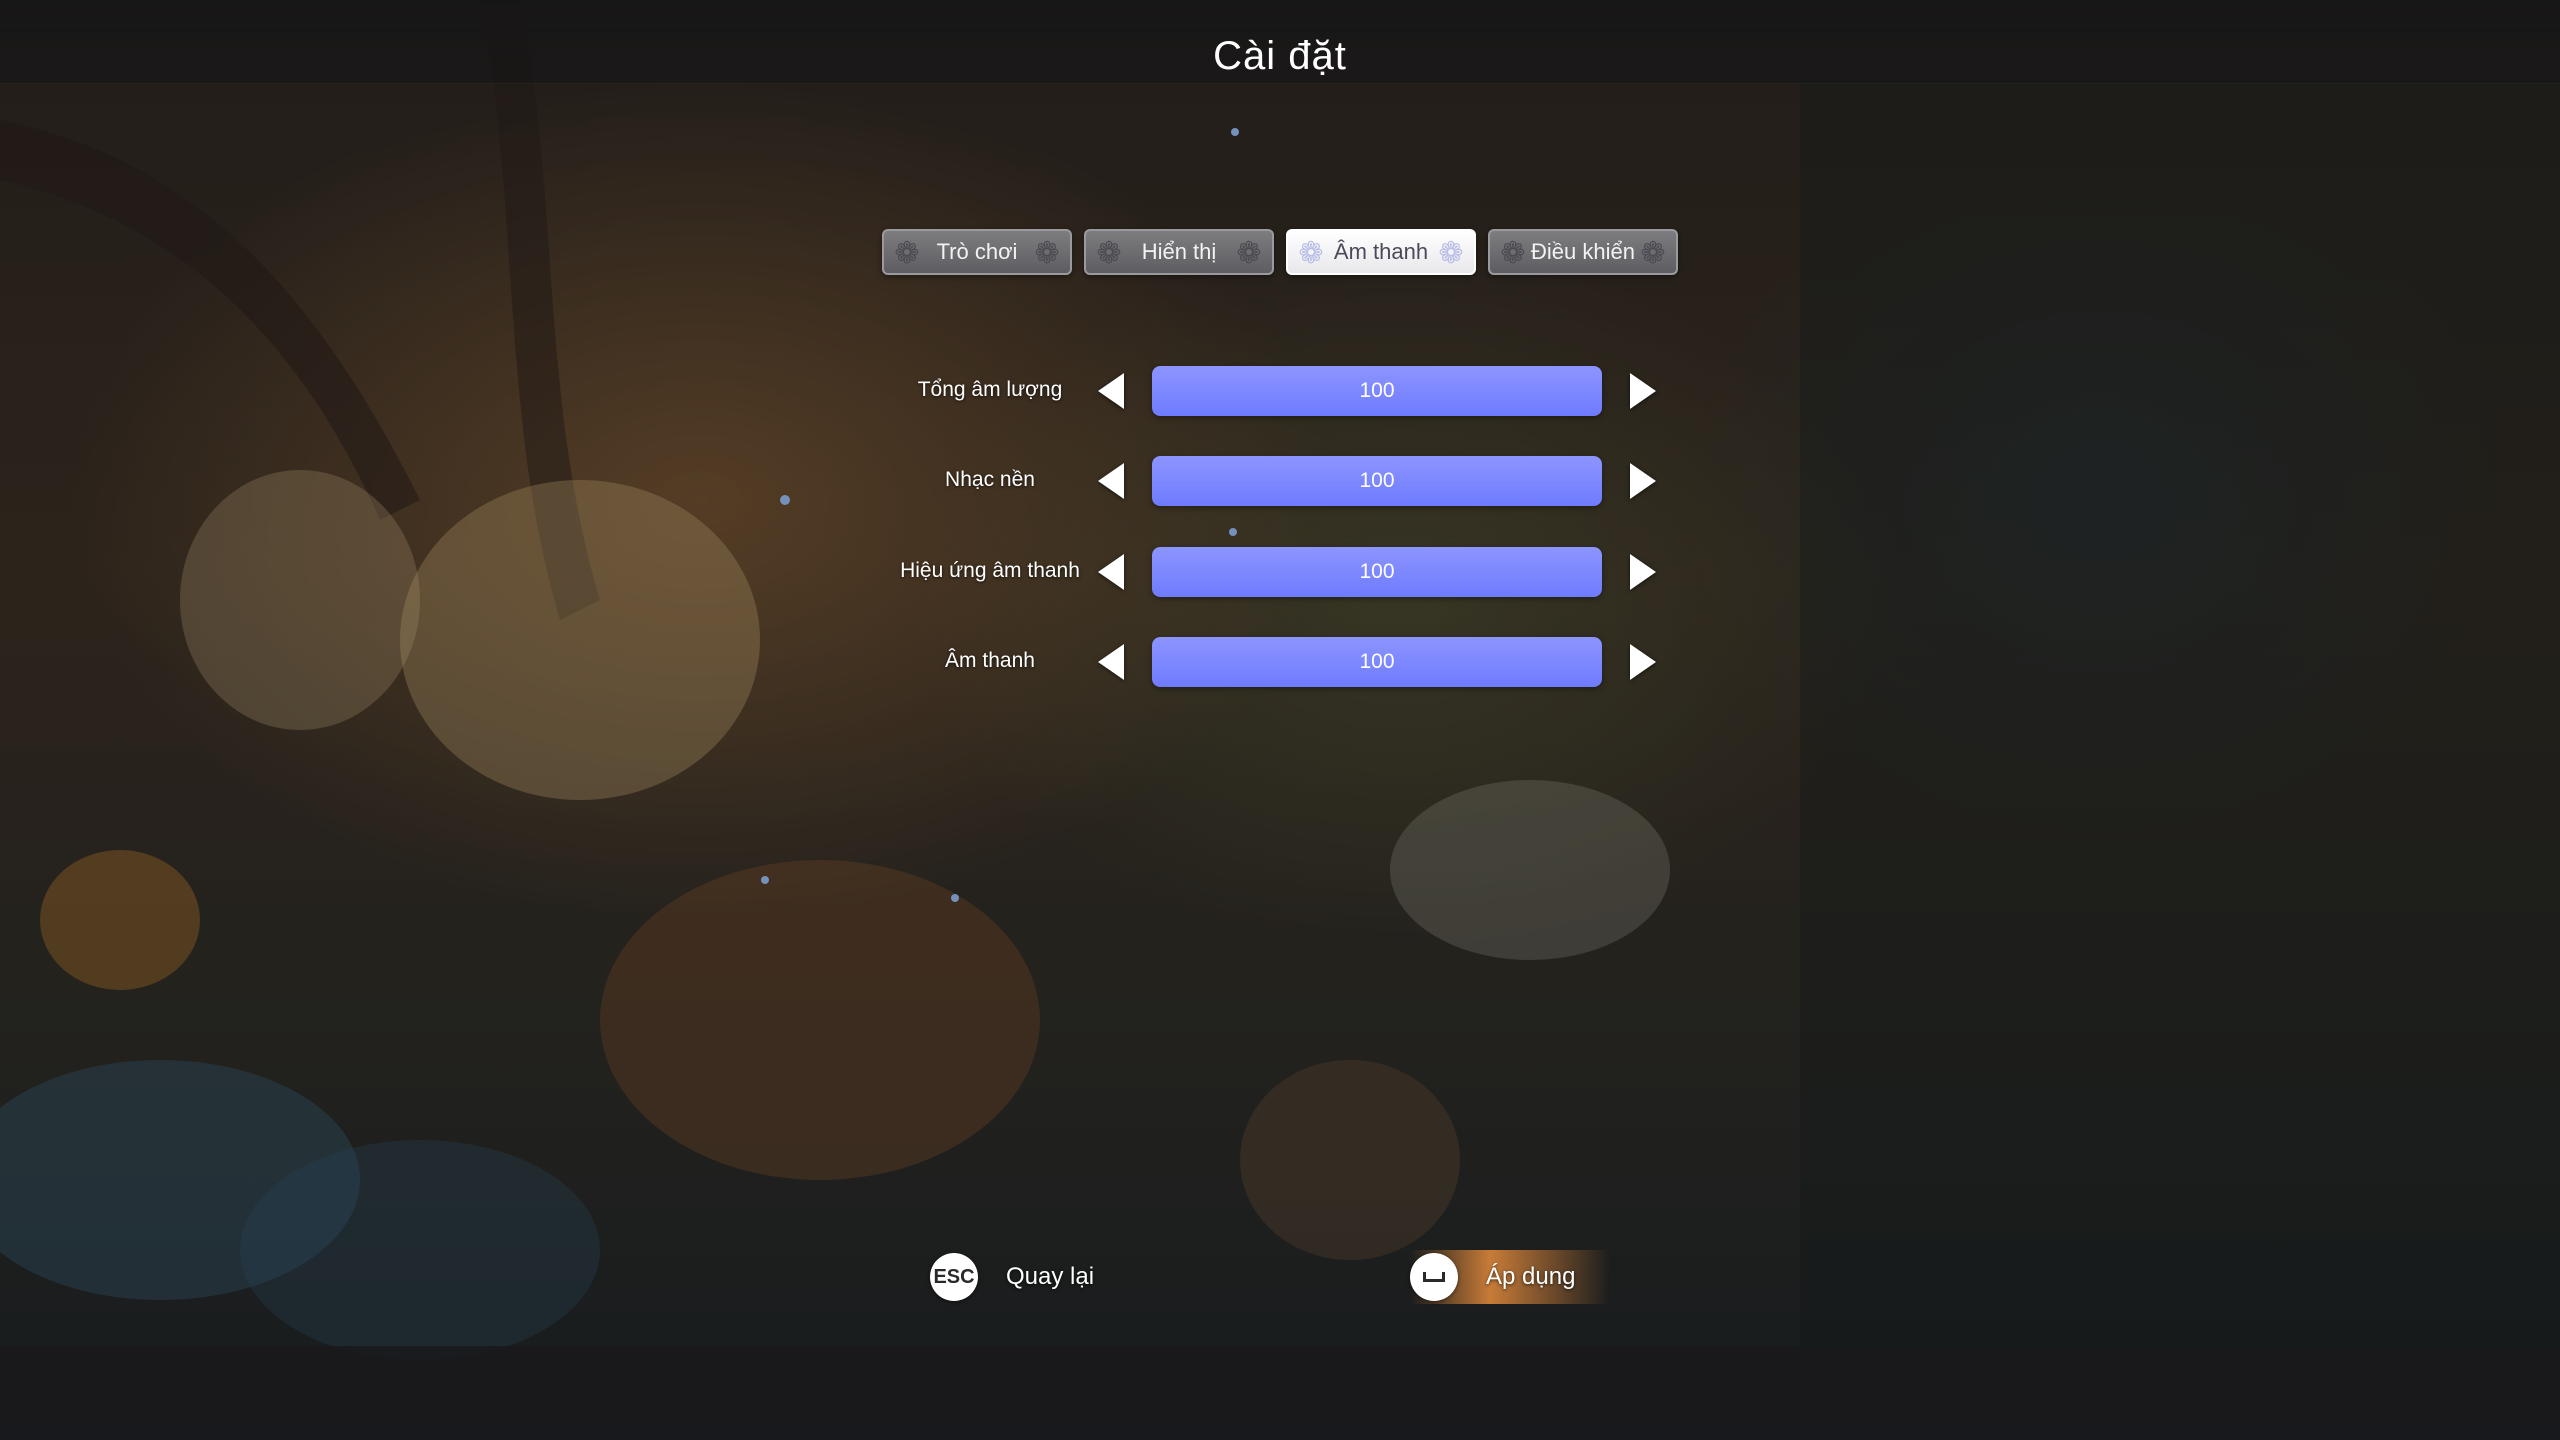 The width and height of the screenshot is (2560, 1440). Describe the element at coordinates (990, 479) in the screenshot. I see `setting-label: Nhạc nền` at that location.